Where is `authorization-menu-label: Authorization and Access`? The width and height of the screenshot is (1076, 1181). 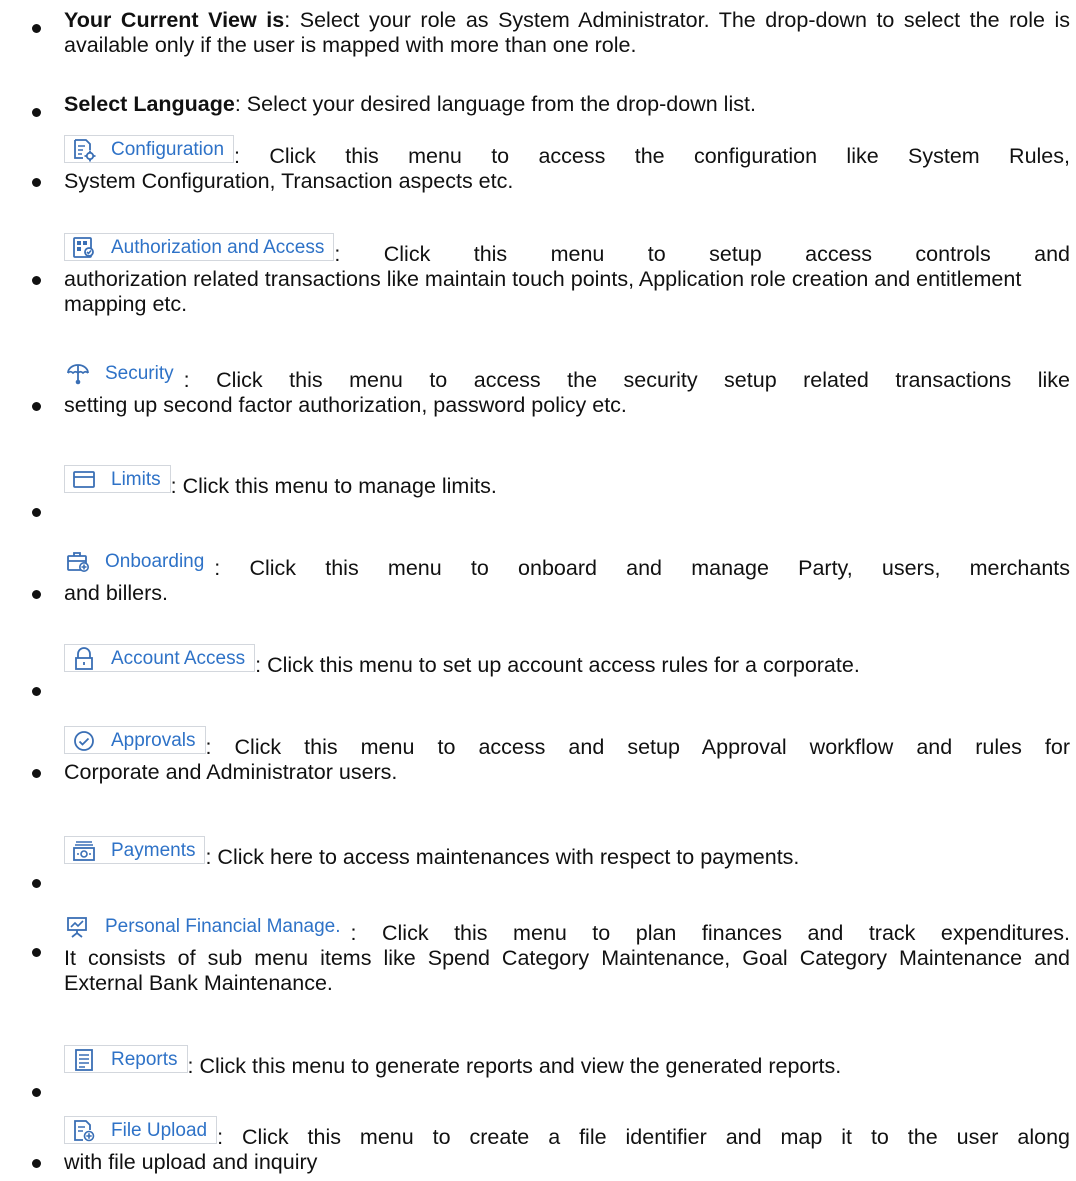 authorization-menu-label: Authorization and Access is located at coordinates (218, 247).